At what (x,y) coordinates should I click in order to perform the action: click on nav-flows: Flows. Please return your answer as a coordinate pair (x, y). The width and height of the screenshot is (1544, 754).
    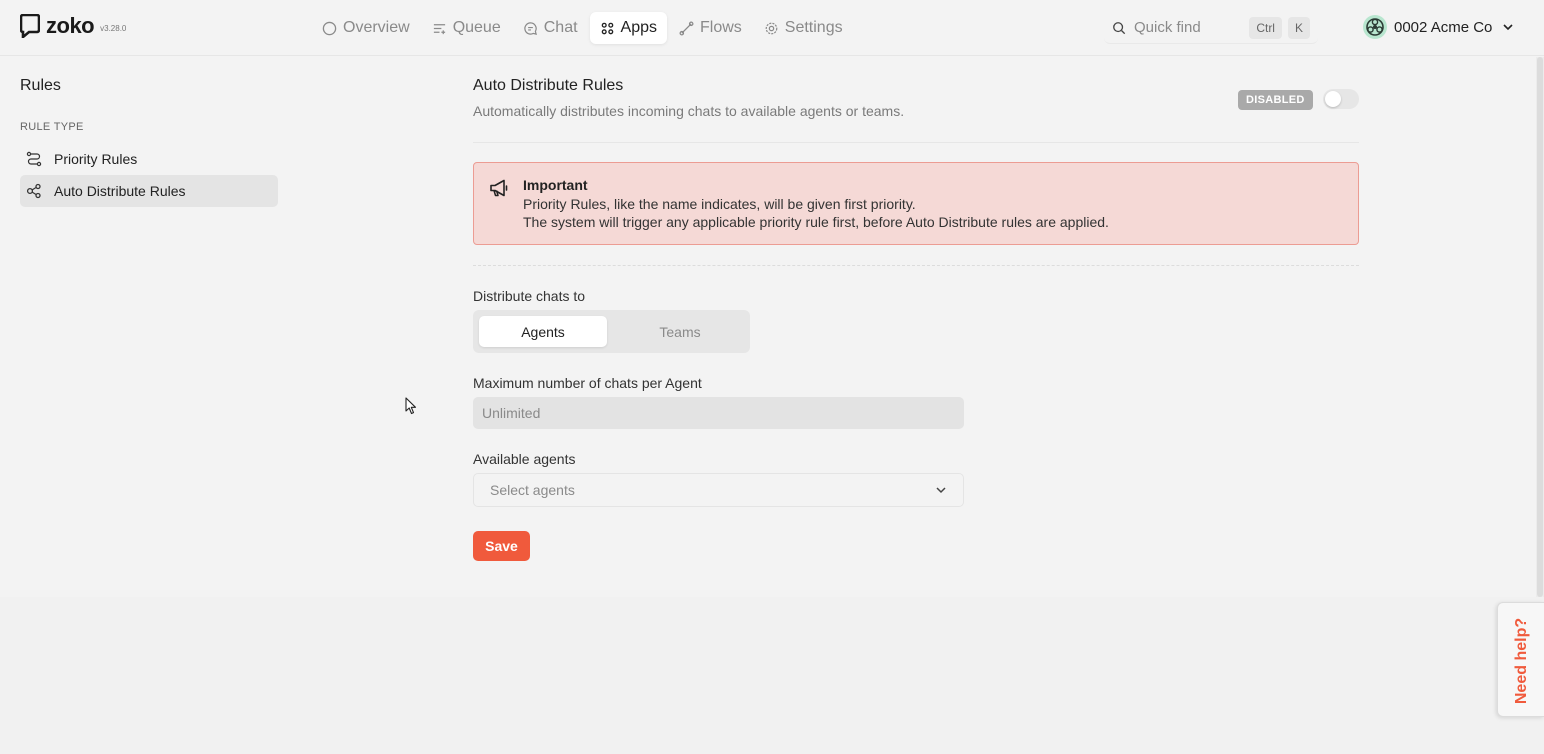
    Looking at the image, I should click on (710, 28).